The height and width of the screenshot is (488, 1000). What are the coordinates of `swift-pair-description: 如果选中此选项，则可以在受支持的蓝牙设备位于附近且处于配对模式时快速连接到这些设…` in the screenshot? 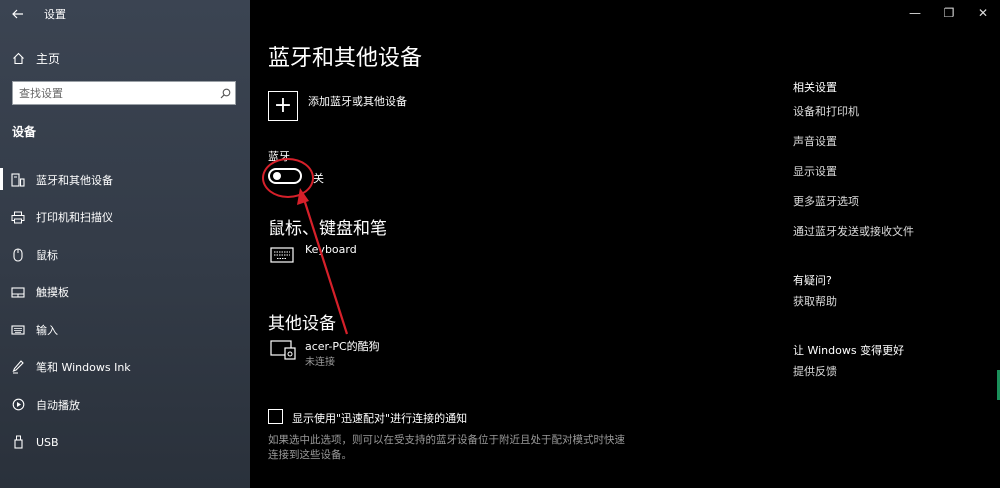 It's located at (446, 447).